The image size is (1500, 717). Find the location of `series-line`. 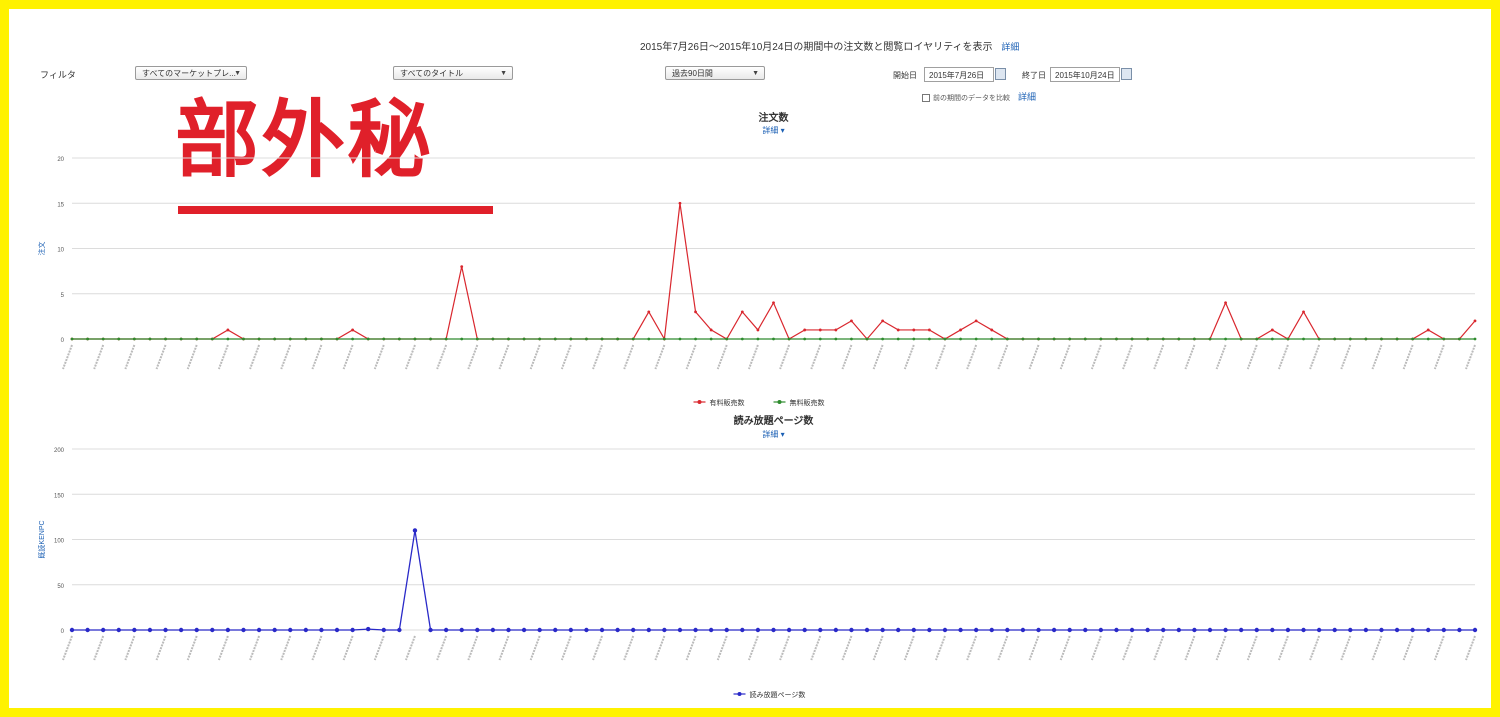

series-line is located at coordinates (773, 580).